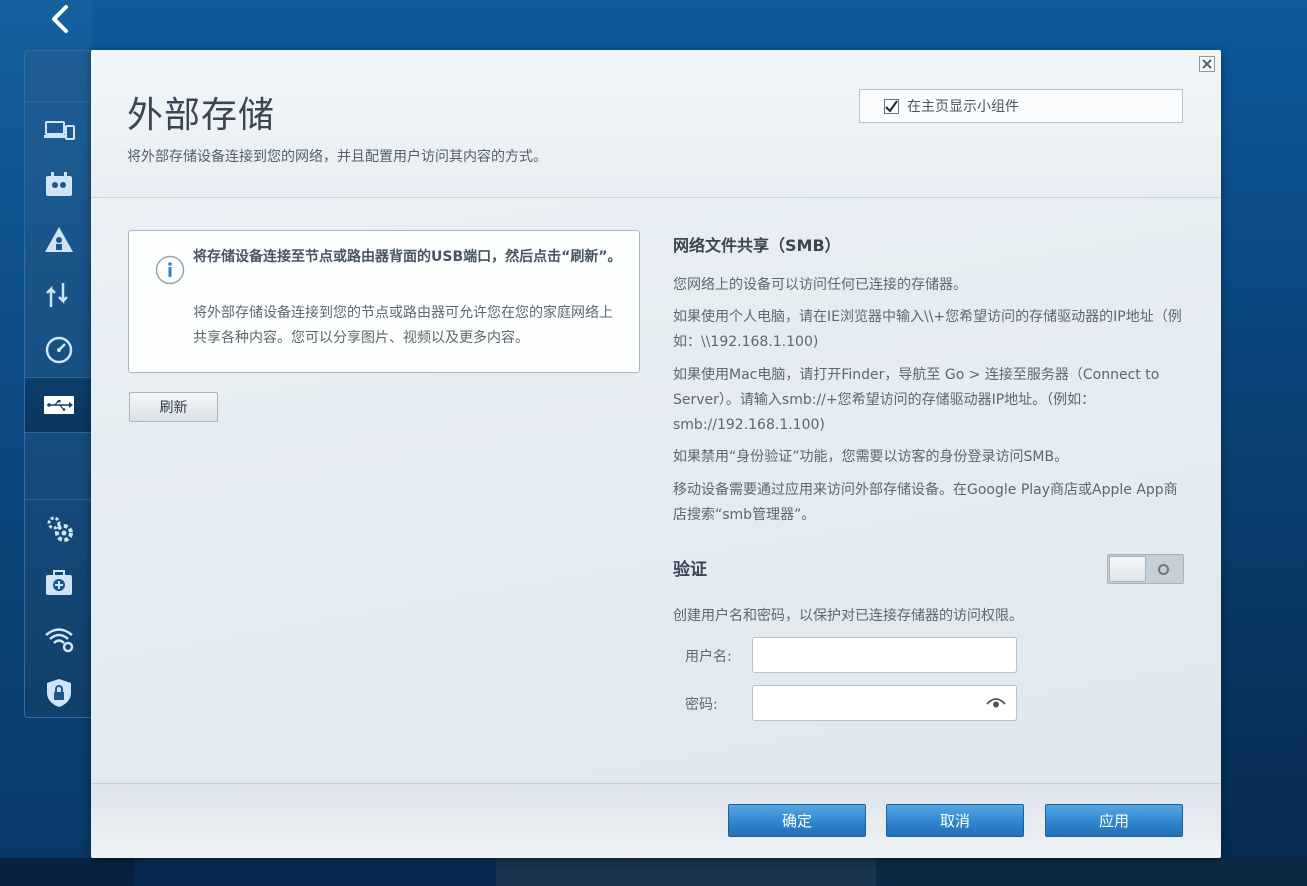 The height and width of the screenshot is (886, 1307). I want to click on ok-button: 确定, so click(797, 820).